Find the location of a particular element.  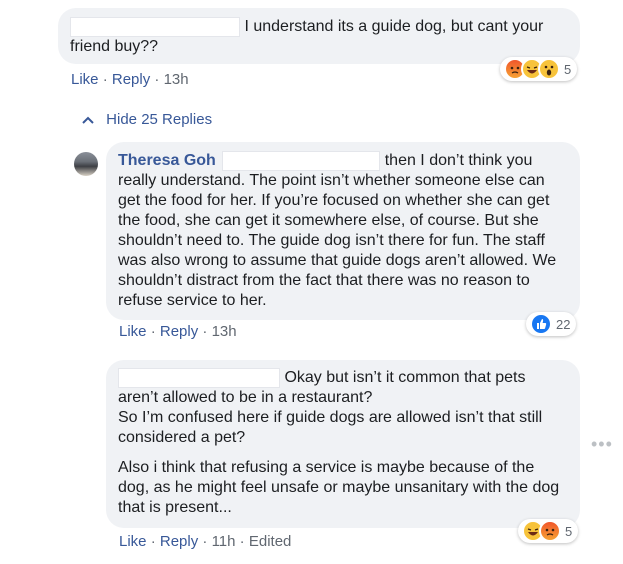

author-name: Theresa Goh is located at coordinates (167, 160).